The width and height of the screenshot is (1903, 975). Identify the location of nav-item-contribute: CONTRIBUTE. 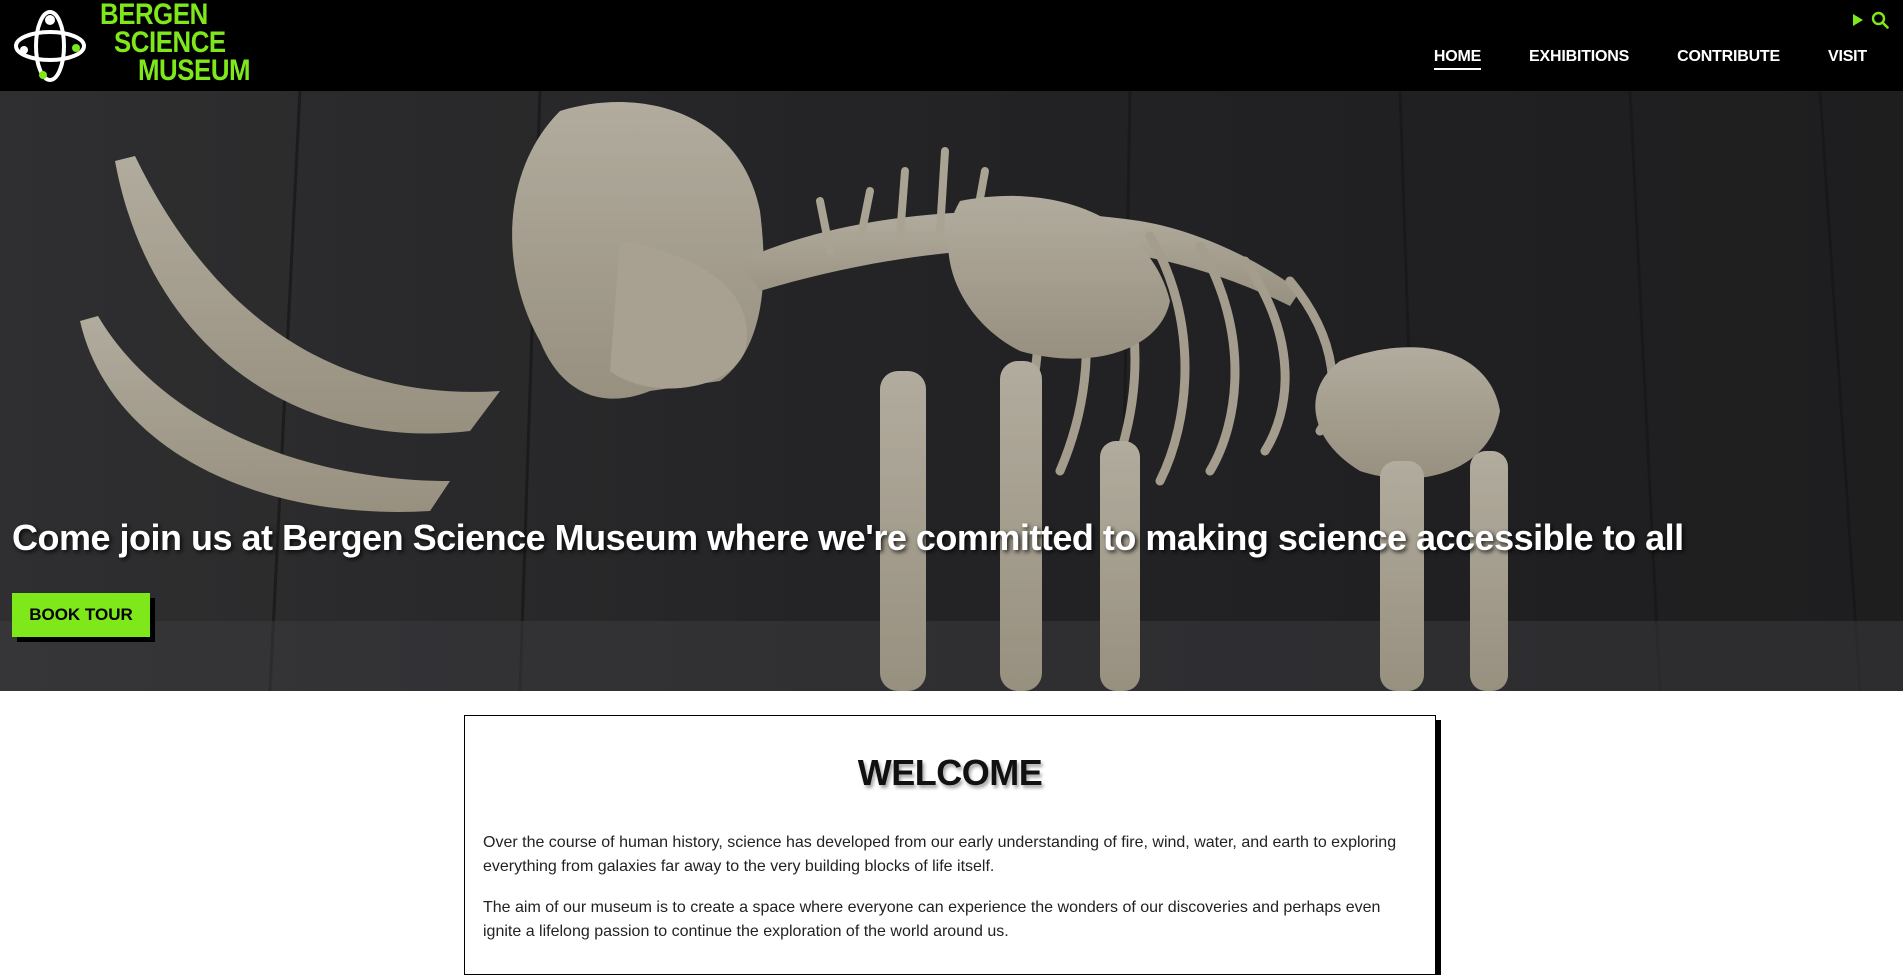
(1728, 59).